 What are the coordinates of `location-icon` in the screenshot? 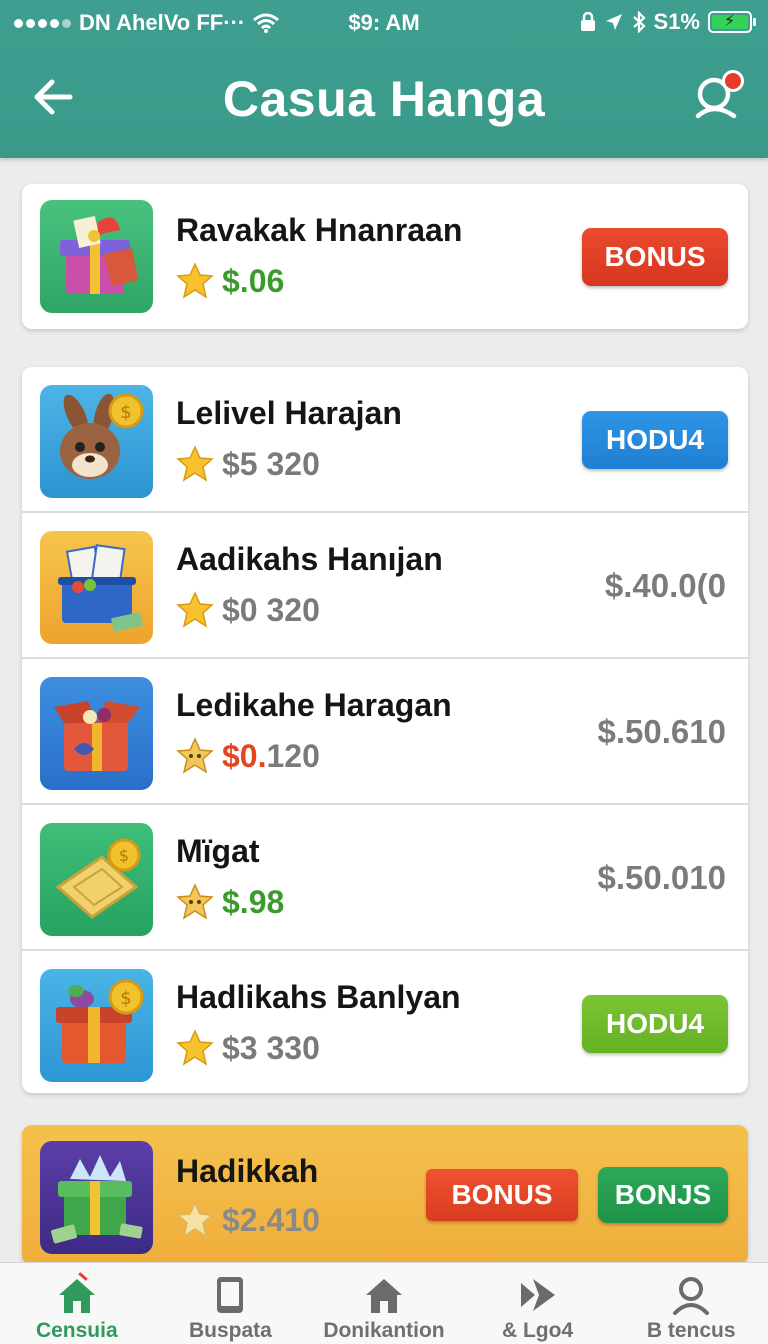 It's located at (613, 22).